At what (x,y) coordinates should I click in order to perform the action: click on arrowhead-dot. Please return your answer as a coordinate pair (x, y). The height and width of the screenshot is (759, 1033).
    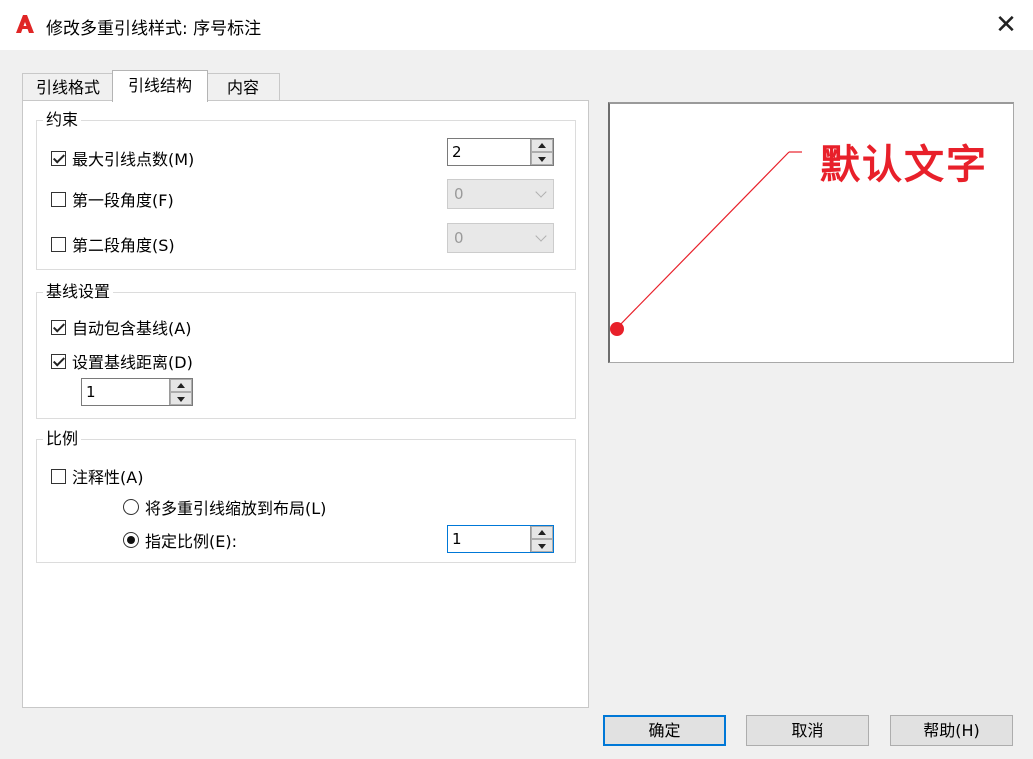
    Looking at the image, I should click on (617, 329).